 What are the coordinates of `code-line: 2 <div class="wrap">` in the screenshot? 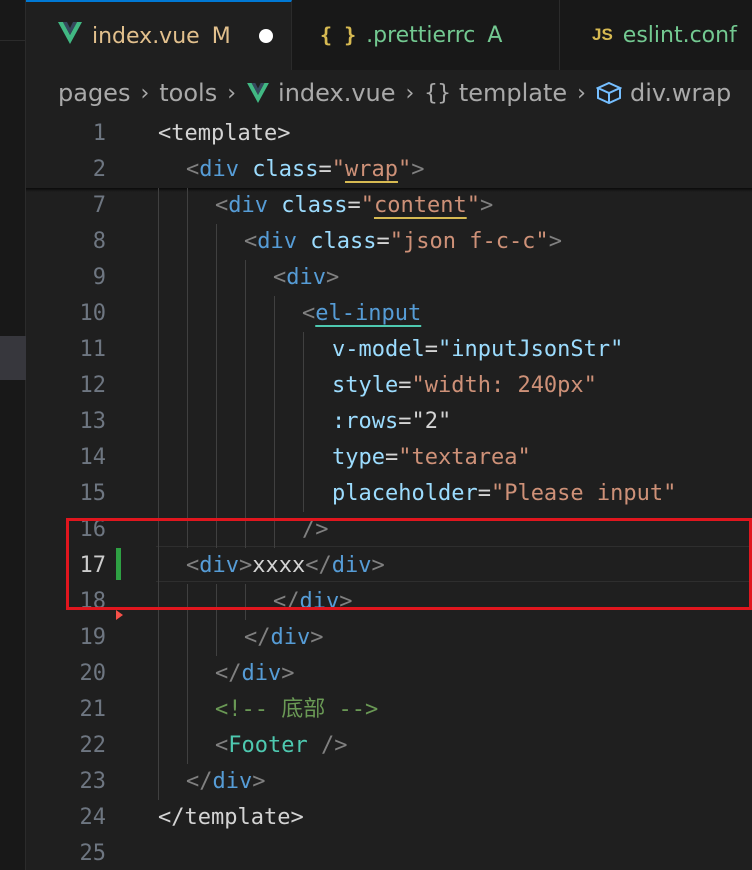 It's located at (389, 170).